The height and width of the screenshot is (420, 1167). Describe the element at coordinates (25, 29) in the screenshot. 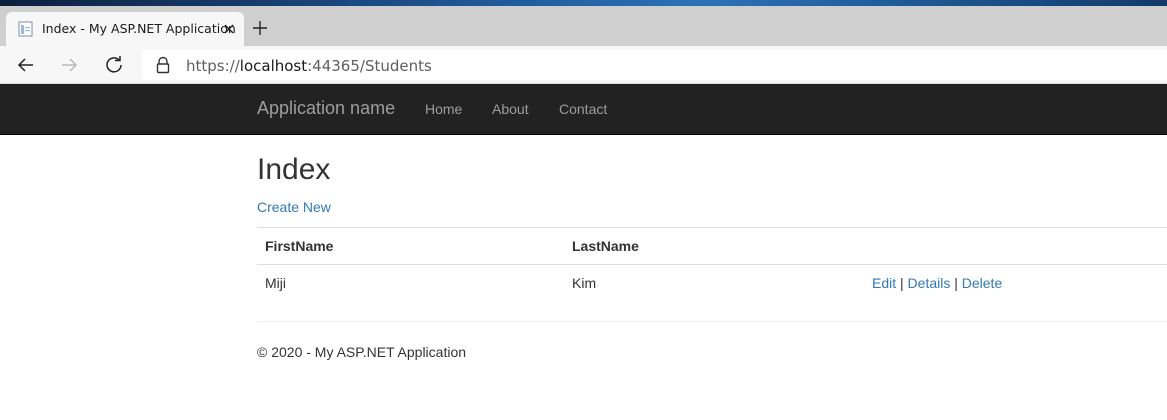

I see `page-favicon-icon` at that location.